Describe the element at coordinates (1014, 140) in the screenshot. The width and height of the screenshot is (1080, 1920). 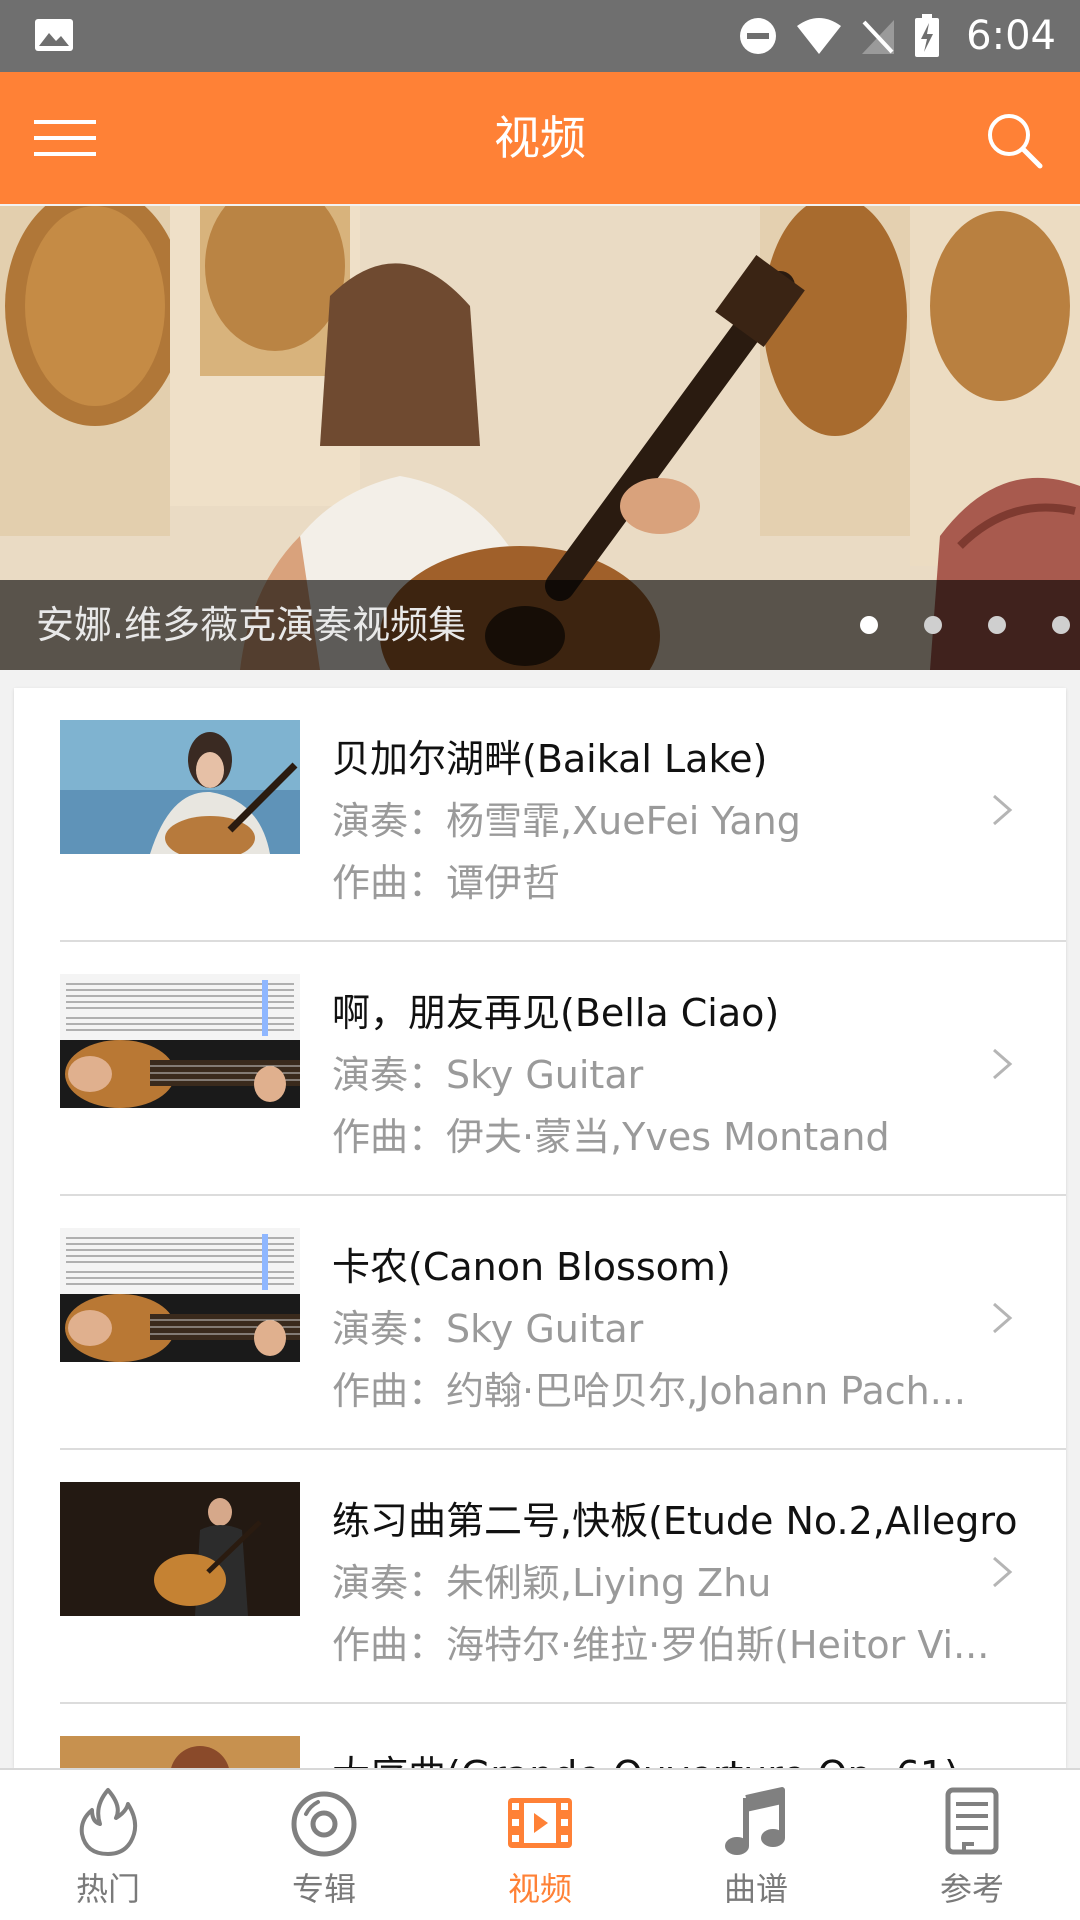
I see `search-icon` at that location.